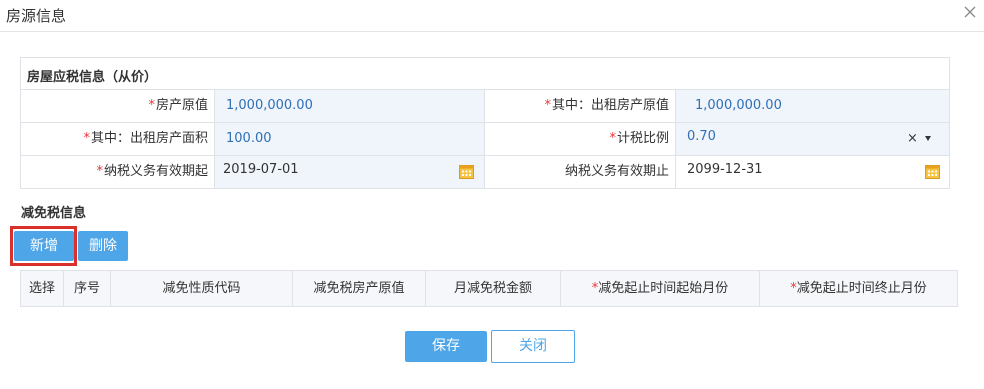 Image resolution: width=984 pixels, height=389 pixels. What do you see at coordinates (269, 105) in the screenshot?
I see `original-value-text: 1,000,000.00` at bounding box center [269, 105].